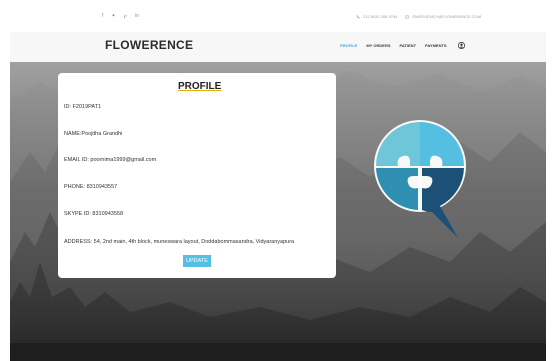 The width and height of the screenshot is (556, 361). What do you see at coordinates (93, 134) in the screenshot?
I see `profile-name: NAME:Poojitha Grandhi` at bounding box center [93, 134].